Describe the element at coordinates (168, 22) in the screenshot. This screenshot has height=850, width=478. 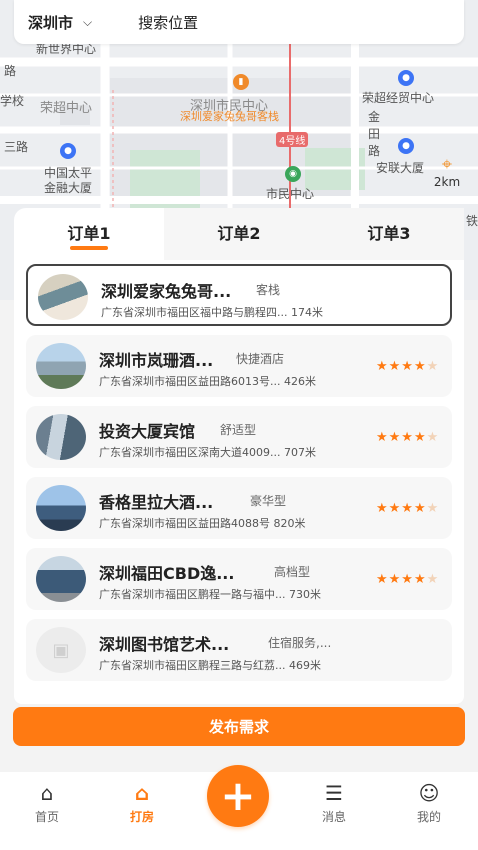
I see `search-input: 搜索位置` at that location.